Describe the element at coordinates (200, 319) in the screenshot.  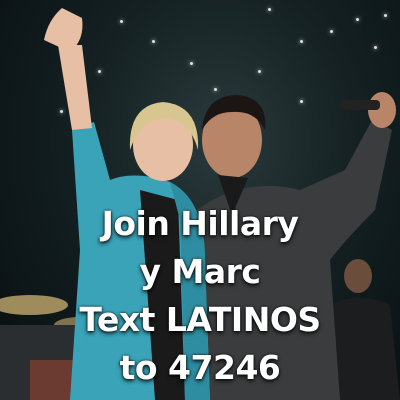
I see `caption-line-3: Text LATINOS` at that location.